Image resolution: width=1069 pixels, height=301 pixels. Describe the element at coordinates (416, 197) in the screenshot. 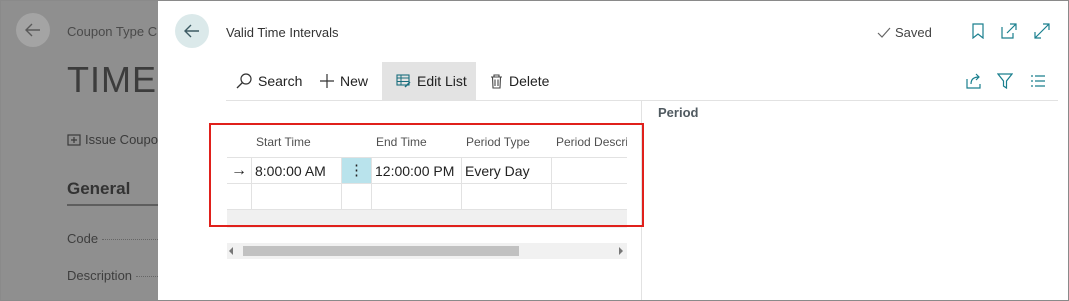

I see `cell-end-time` at that location.